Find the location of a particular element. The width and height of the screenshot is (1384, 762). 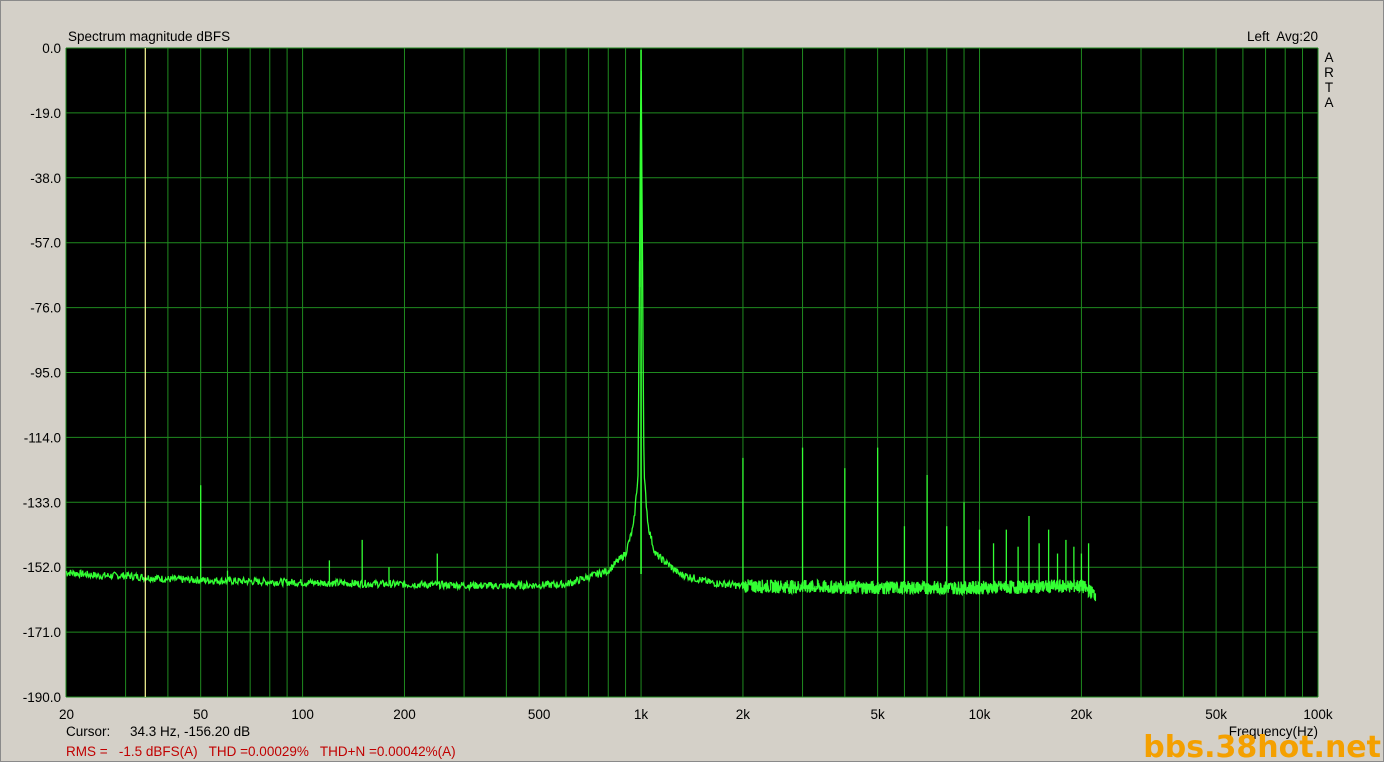

x-tick-label: 500 is located at coordinates (539, 714).